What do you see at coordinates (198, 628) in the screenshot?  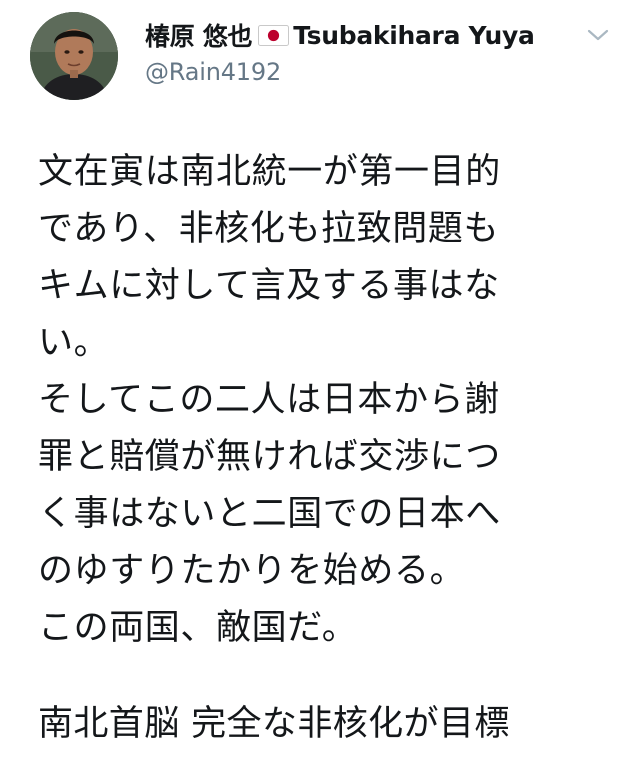 I see `tweet-text-line: この両国、敵国だ。` at bounding box center [198, 628].